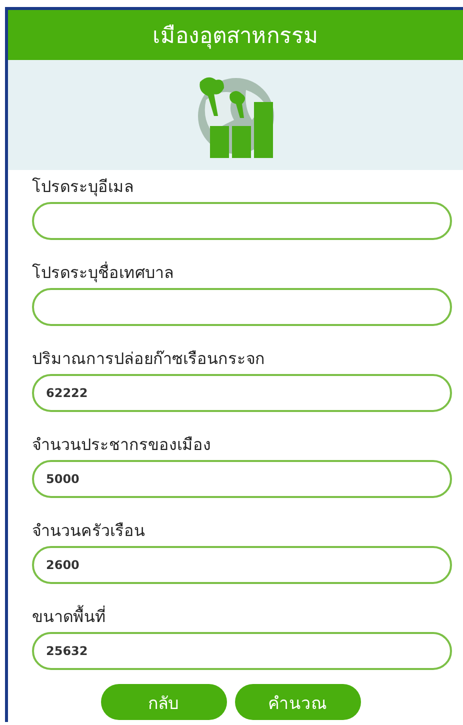  Describe the element at coordinates (83, 187) in the screenshot. I see `field-label: โปรดระบุอีเมล` at that location.